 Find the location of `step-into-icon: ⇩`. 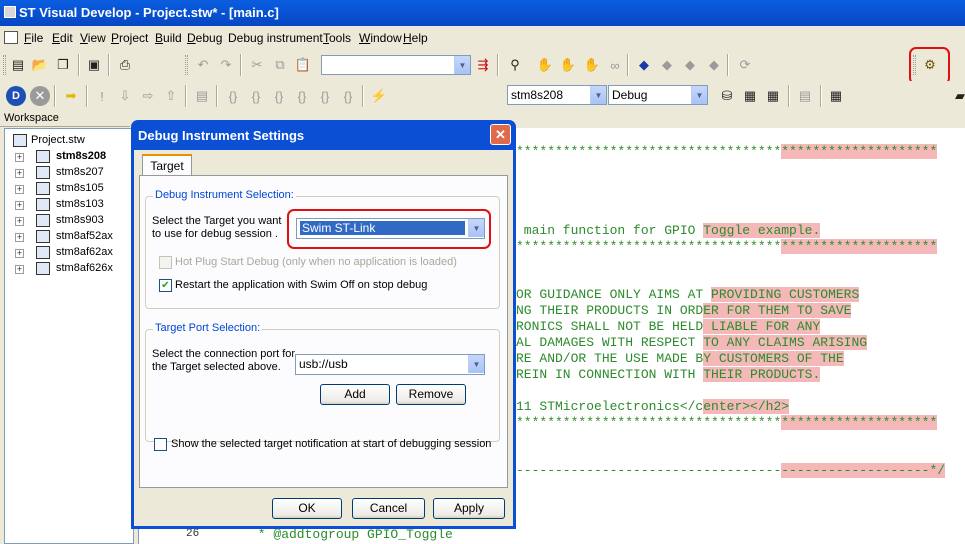

step-into-icon: ⇩ is located at coordinates (125, 96).